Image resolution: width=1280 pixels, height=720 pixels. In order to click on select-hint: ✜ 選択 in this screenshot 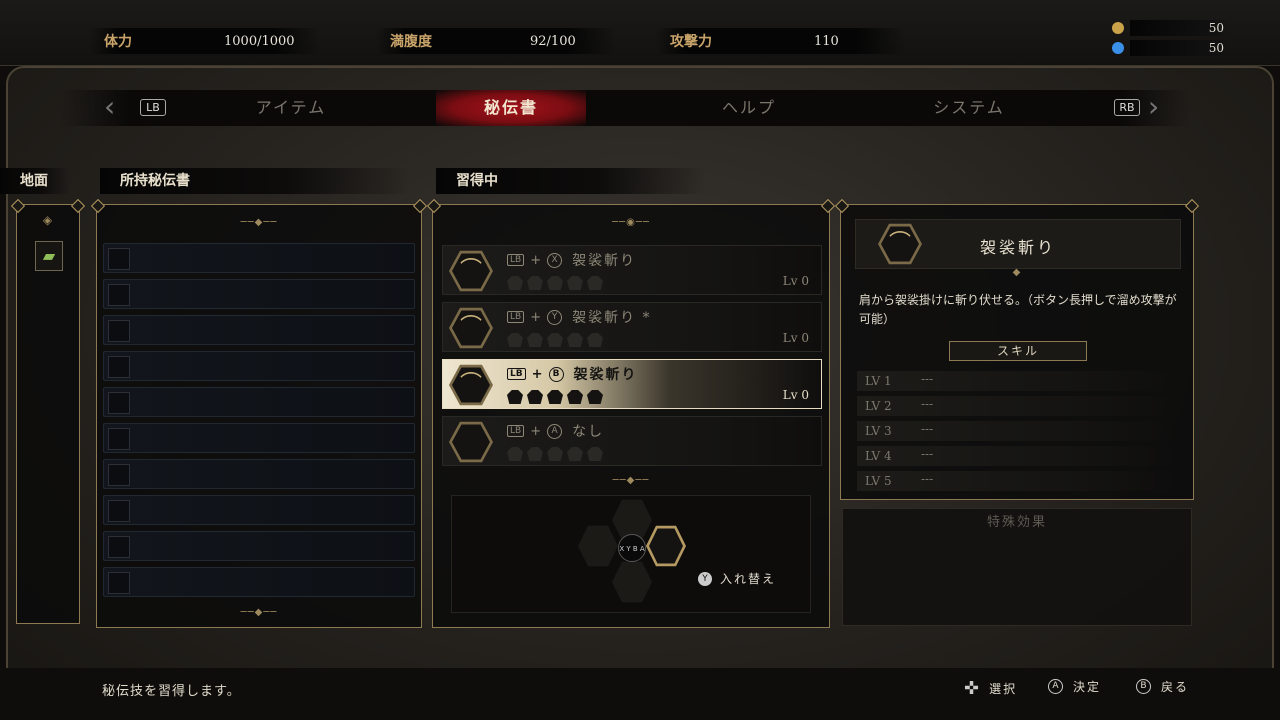, I will do `click(990, 688)`.